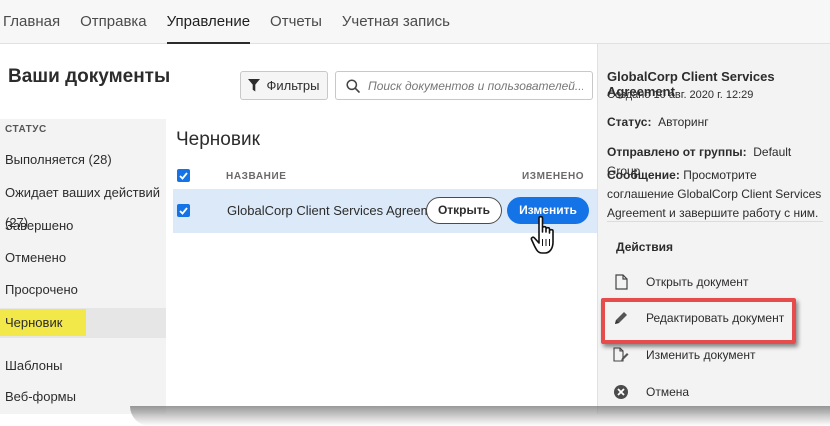  Describe the element at coordinates (83, 366) in the screenshot. I see `sidebar-item-templates: Шаблоны` at that location.